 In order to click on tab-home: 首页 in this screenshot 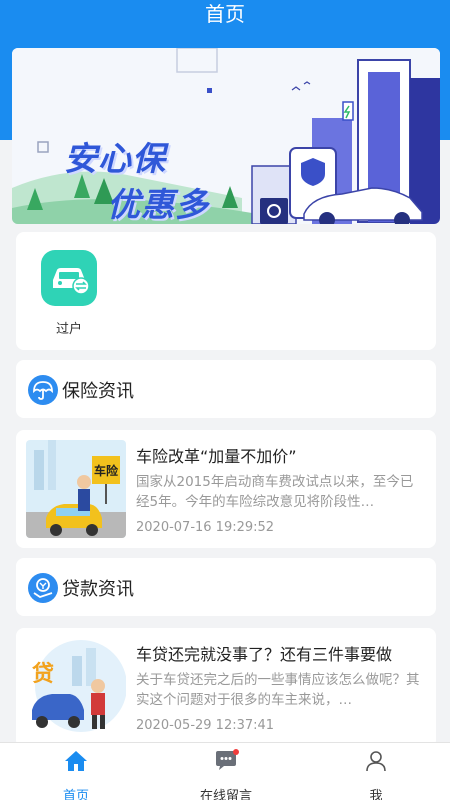, I will do `click(76, 774)`.